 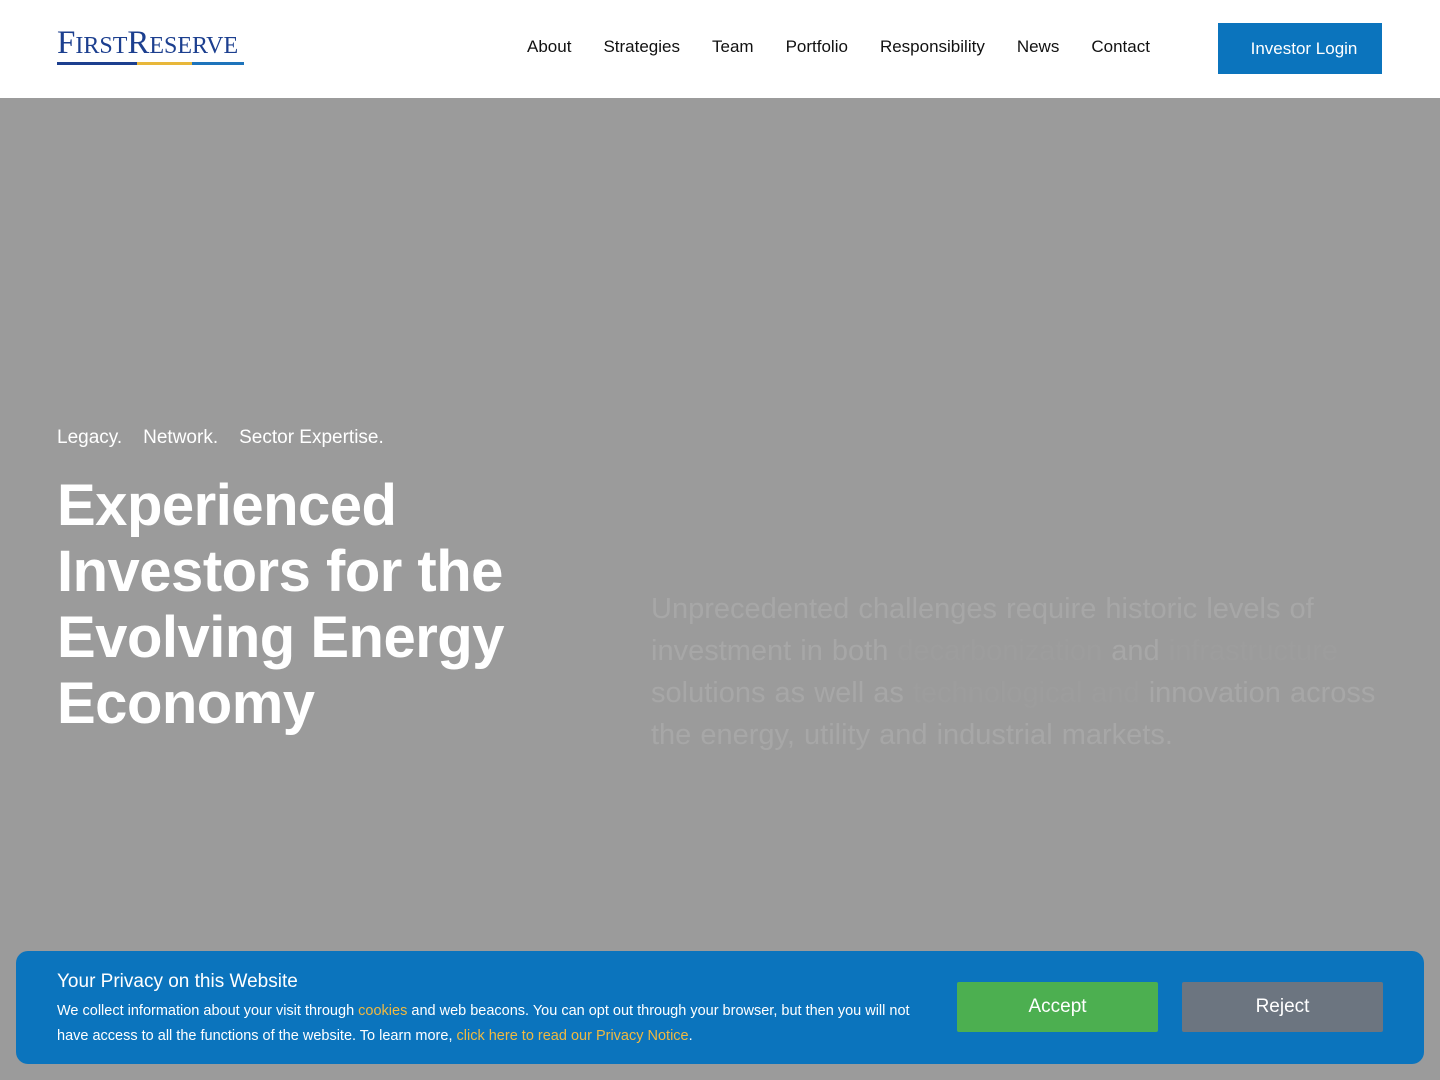 I want to click on first-reserve-logo: FIRSTRESERVE, so click(x=152, y=47).